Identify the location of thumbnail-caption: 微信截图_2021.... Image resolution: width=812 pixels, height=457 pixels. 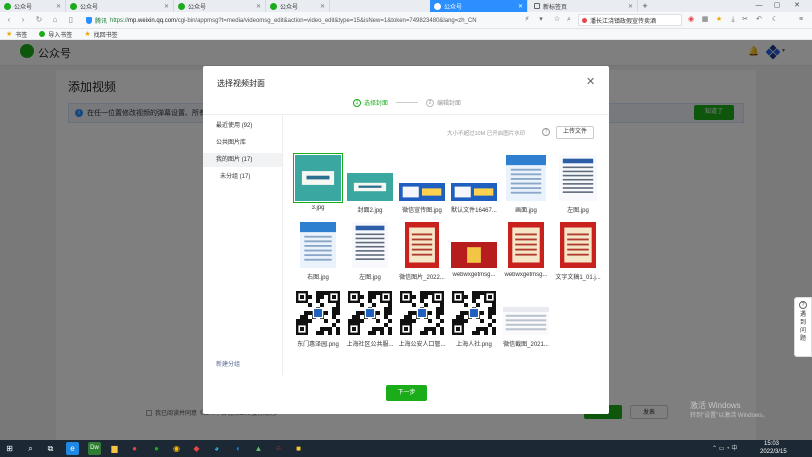
(526, 345).